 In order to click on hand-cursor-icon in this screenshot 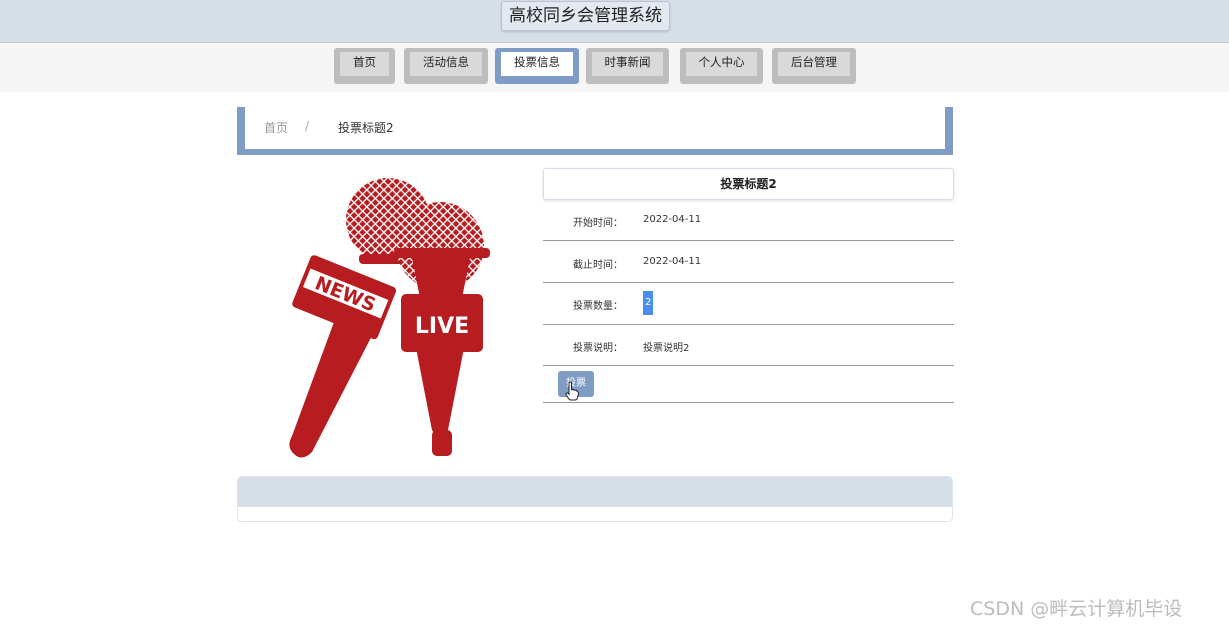, I will do `click(572, 391)`.